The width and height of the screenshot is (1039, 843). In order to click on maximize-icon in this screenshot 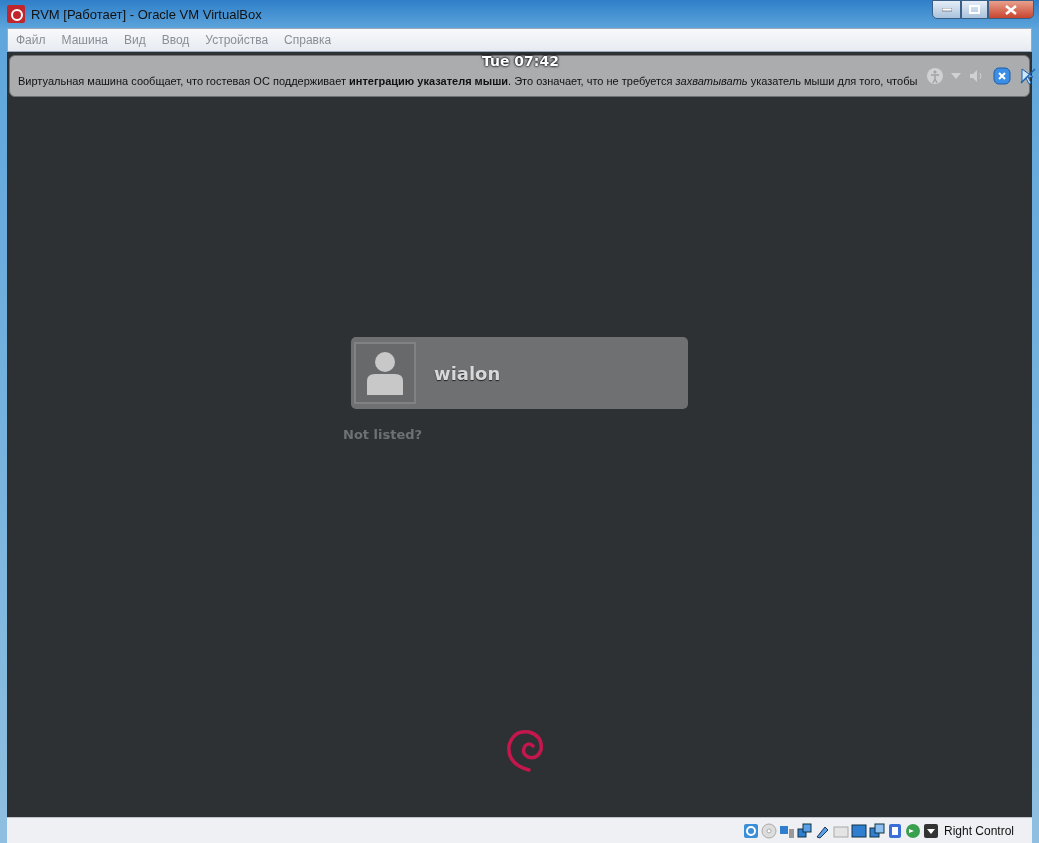, I will do `click(974, 9)`.